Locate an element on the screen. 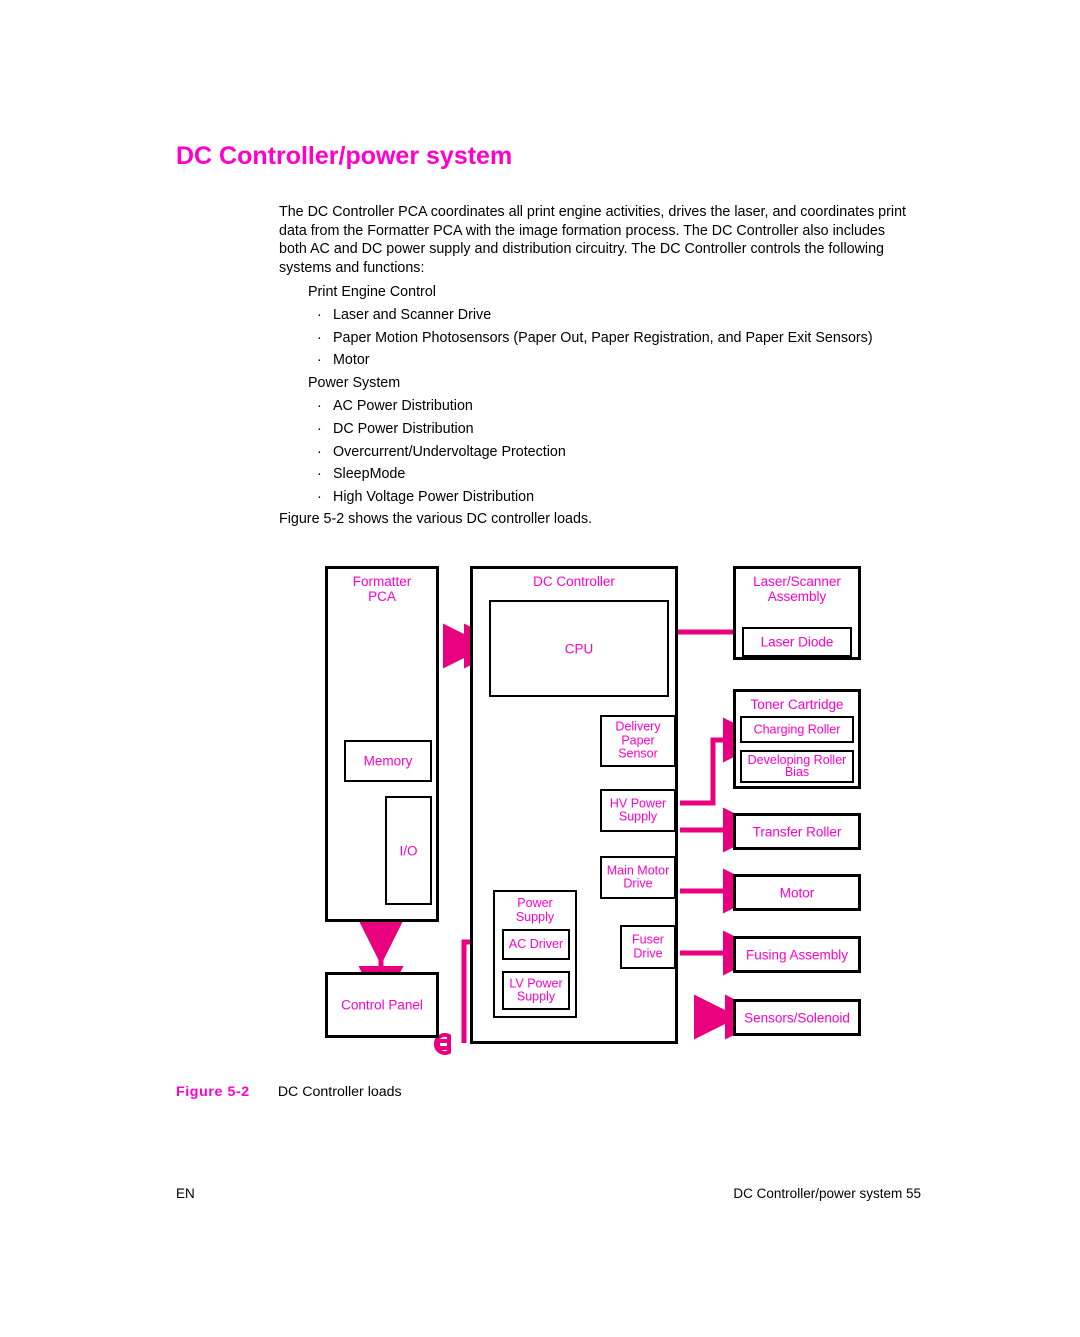  sensors-solenoid-label: Sensors/Solenoid is located at coordinates (797, 1017).